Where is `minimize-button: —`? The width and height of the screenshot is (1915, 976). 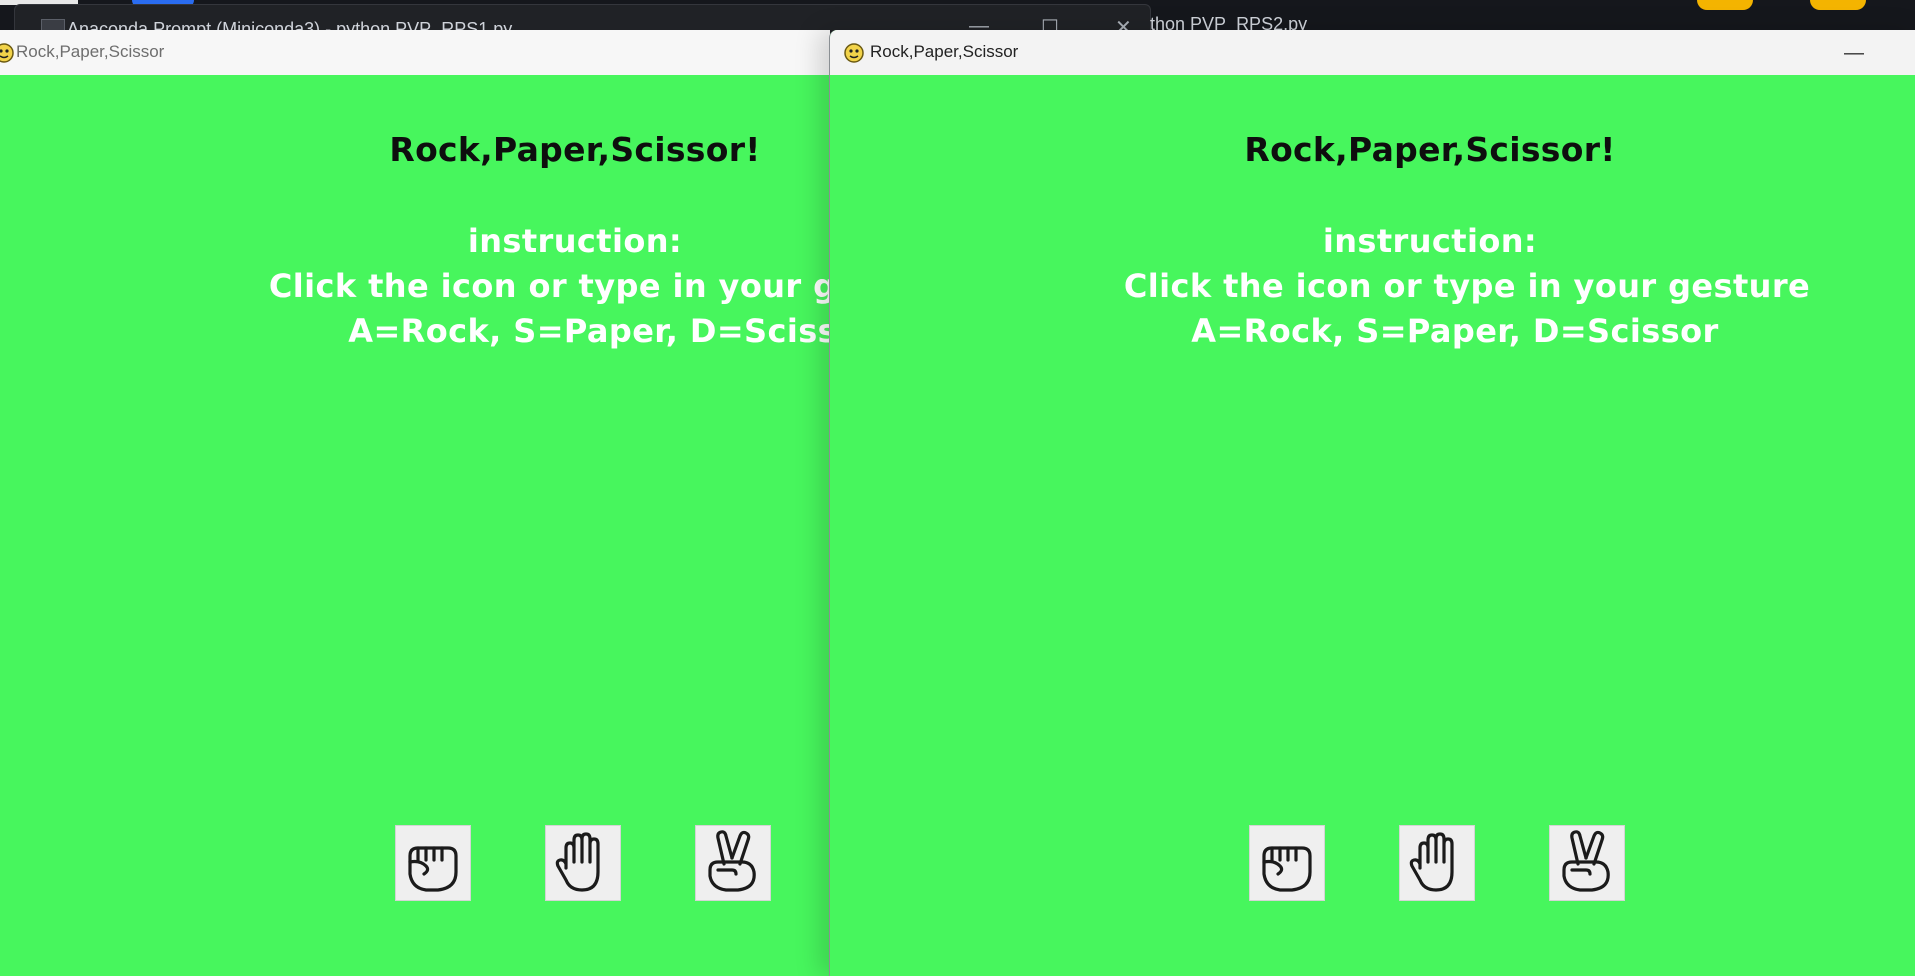 minimize-button: — is located at coordinates (1854, 53).